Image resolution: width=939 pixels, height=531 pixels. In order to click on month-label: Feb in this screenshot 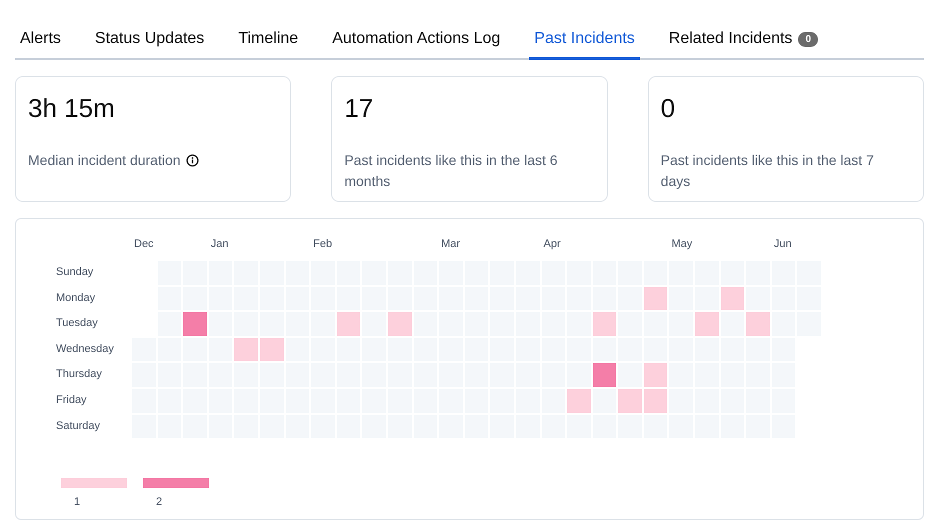, I will do `click(322, 244)`.